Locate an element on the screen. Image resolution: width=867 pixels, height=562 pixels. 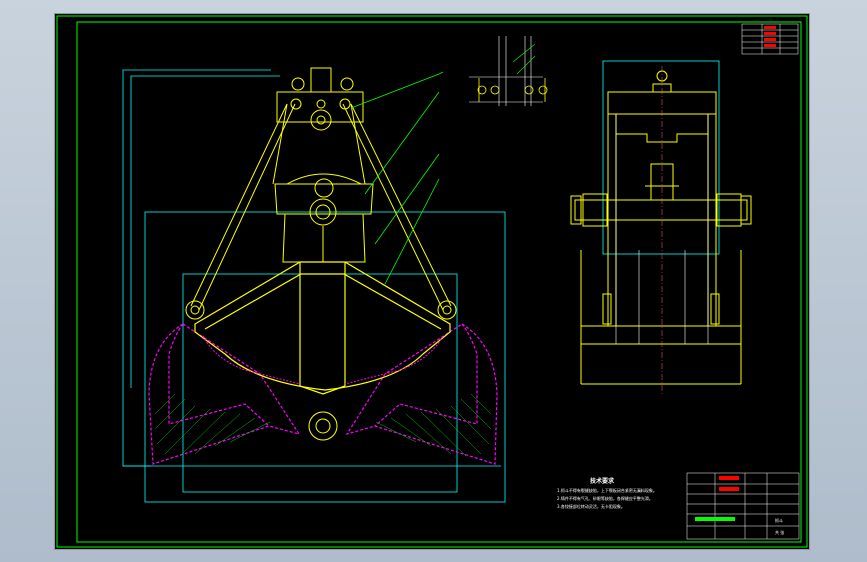
title-block-name: 抓斗 is located at coordinates (779, 520).